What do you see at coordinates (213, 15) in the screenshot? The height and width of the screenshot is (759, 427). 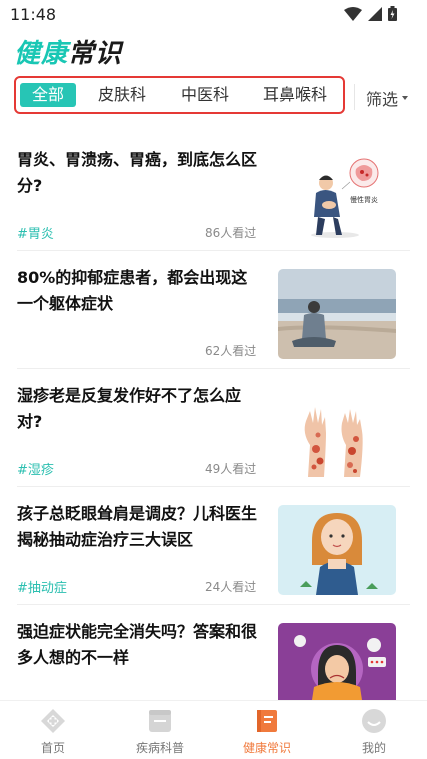 I see `status-bar: 11:48` at bounding box center [213, 15].